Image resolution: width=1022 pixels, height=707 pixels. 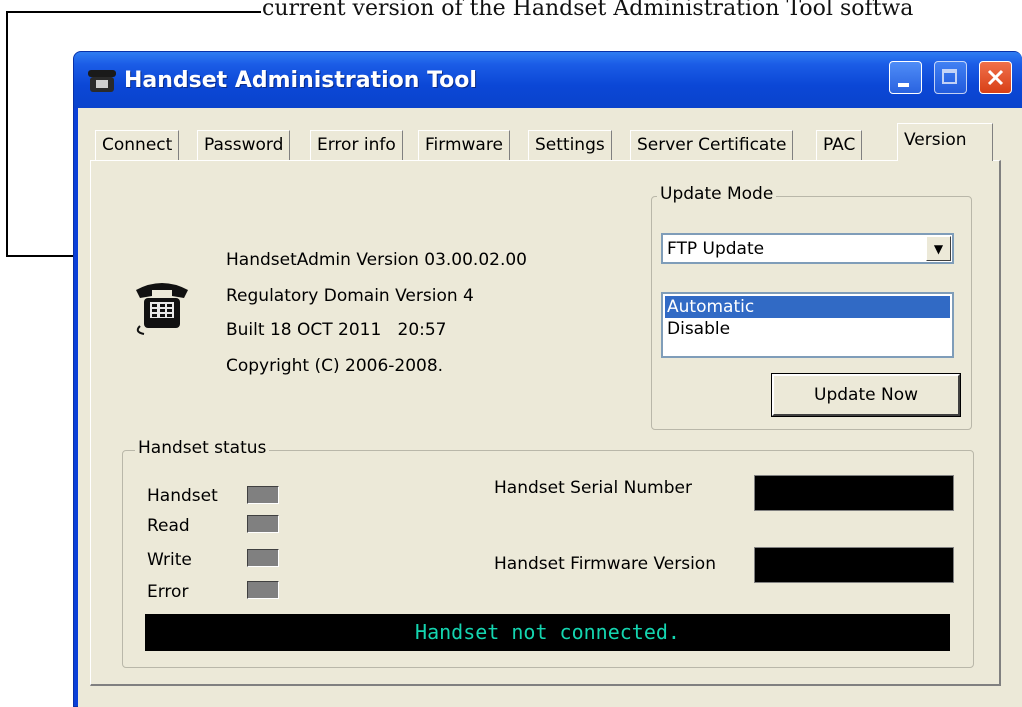 What do you see at coordinates (866, 395) in the screenshot?
I see `update-now-button: Update Now` at bounding box center [866, 395].